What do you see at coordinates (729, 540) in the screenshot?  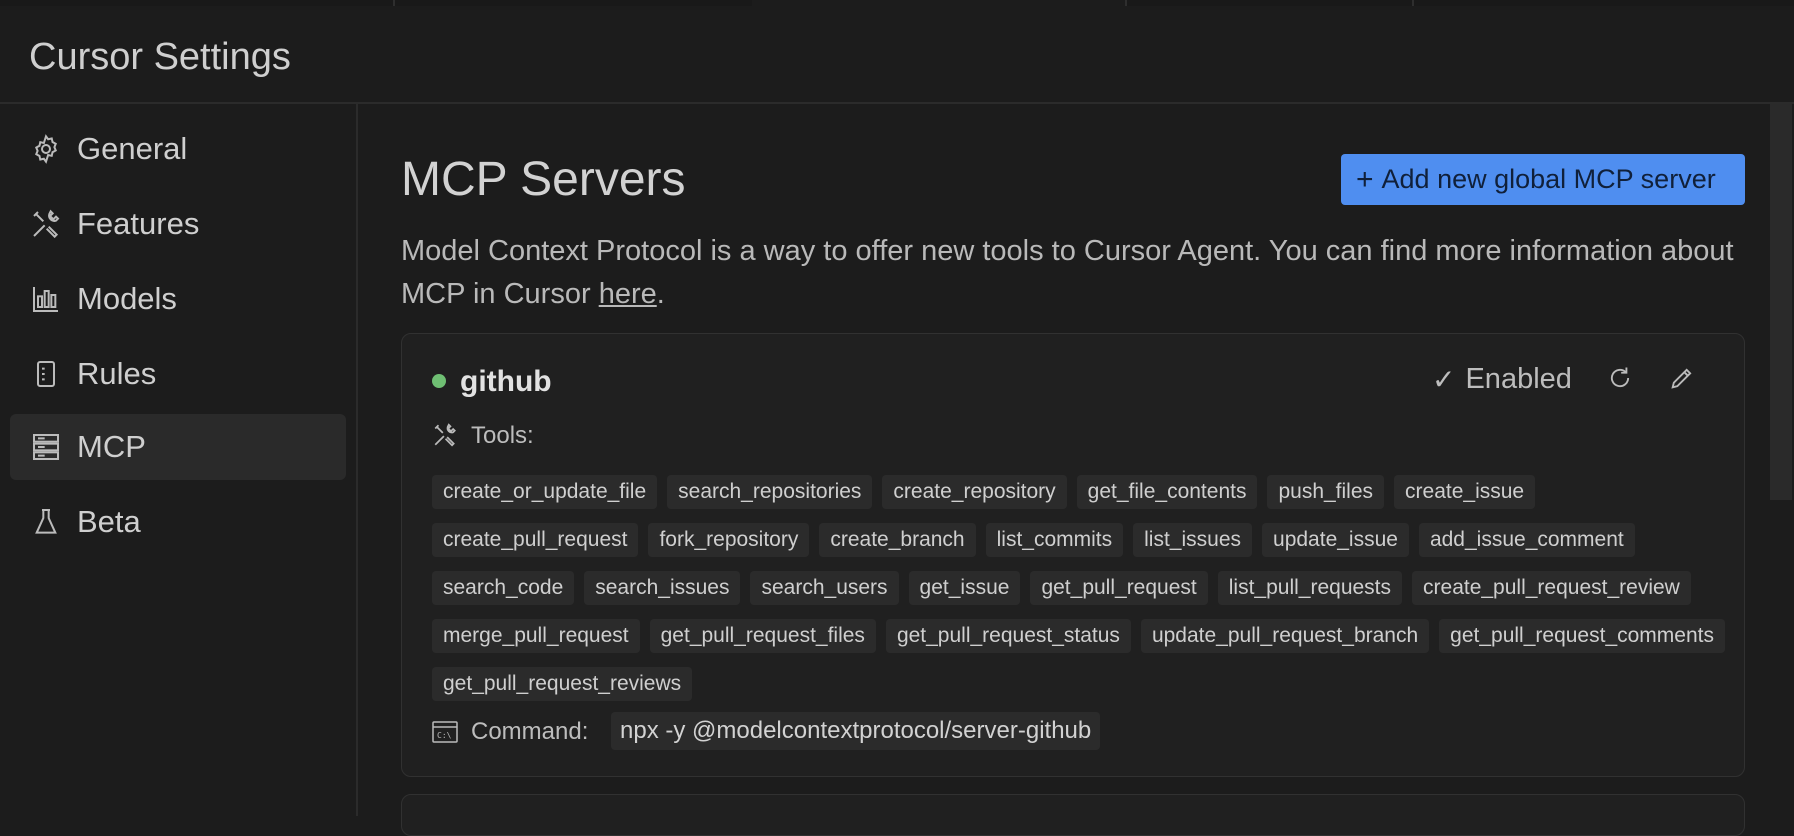 I see `tool-chip: fork_repository` at bounding box center [729, 540].